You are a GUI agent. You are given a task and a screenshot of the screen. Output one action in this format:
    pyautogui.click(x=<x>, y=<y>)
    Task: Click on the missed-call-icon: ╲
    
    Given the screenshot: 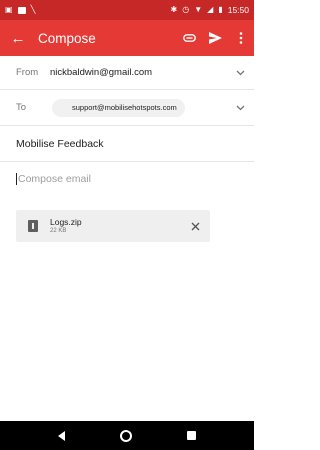 What is the action you would take?
    pyautogui.click(x=33, y=9)
    